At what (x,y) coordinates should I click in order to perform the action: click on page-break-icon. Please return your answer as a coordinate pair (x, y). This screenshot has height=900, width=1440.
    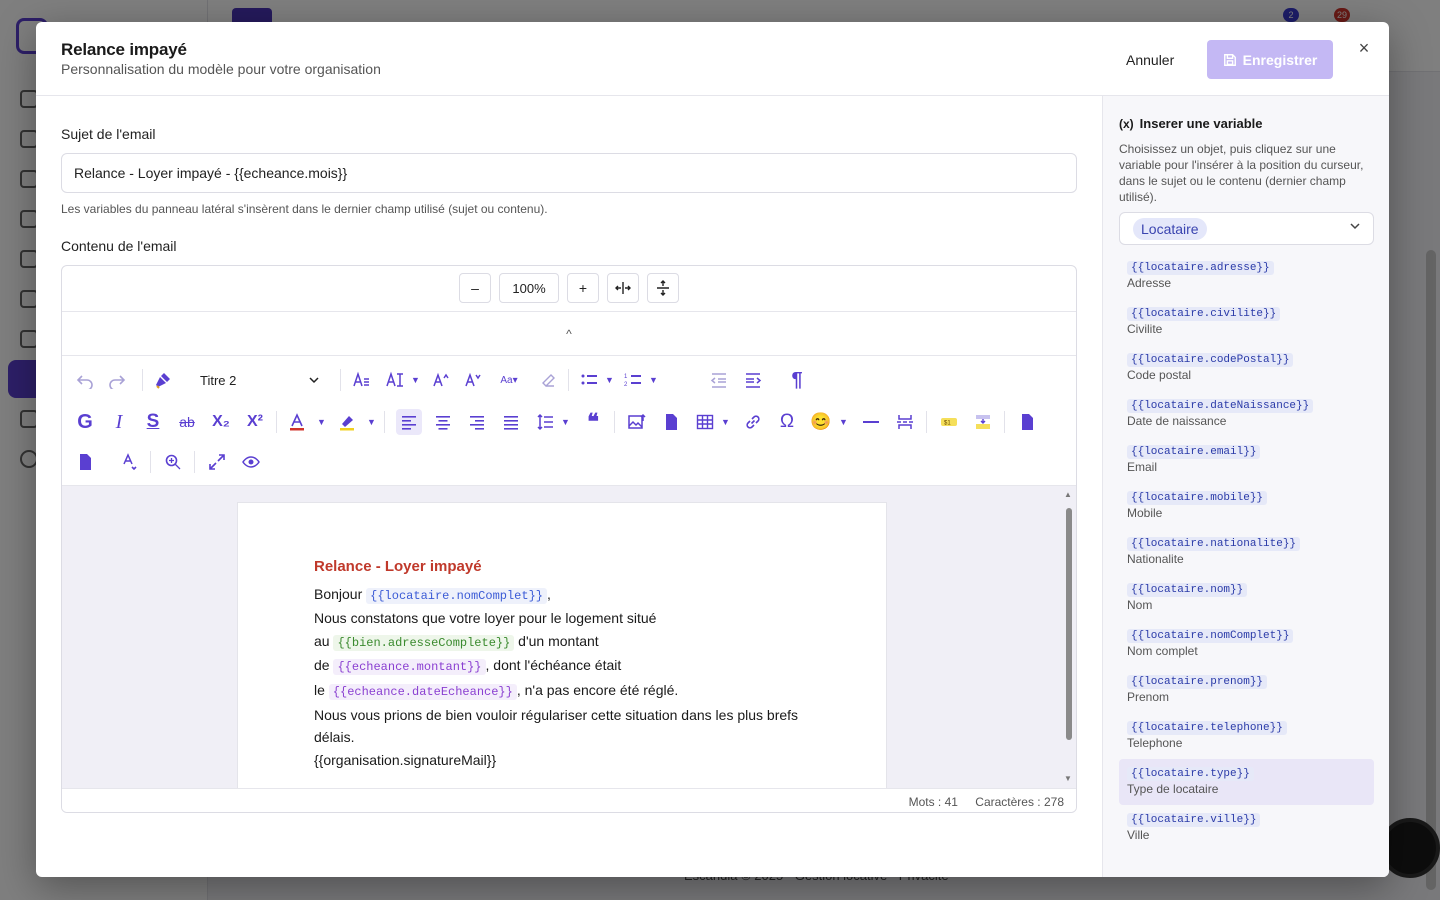
    Looking at the image, I should click on (905, 422).